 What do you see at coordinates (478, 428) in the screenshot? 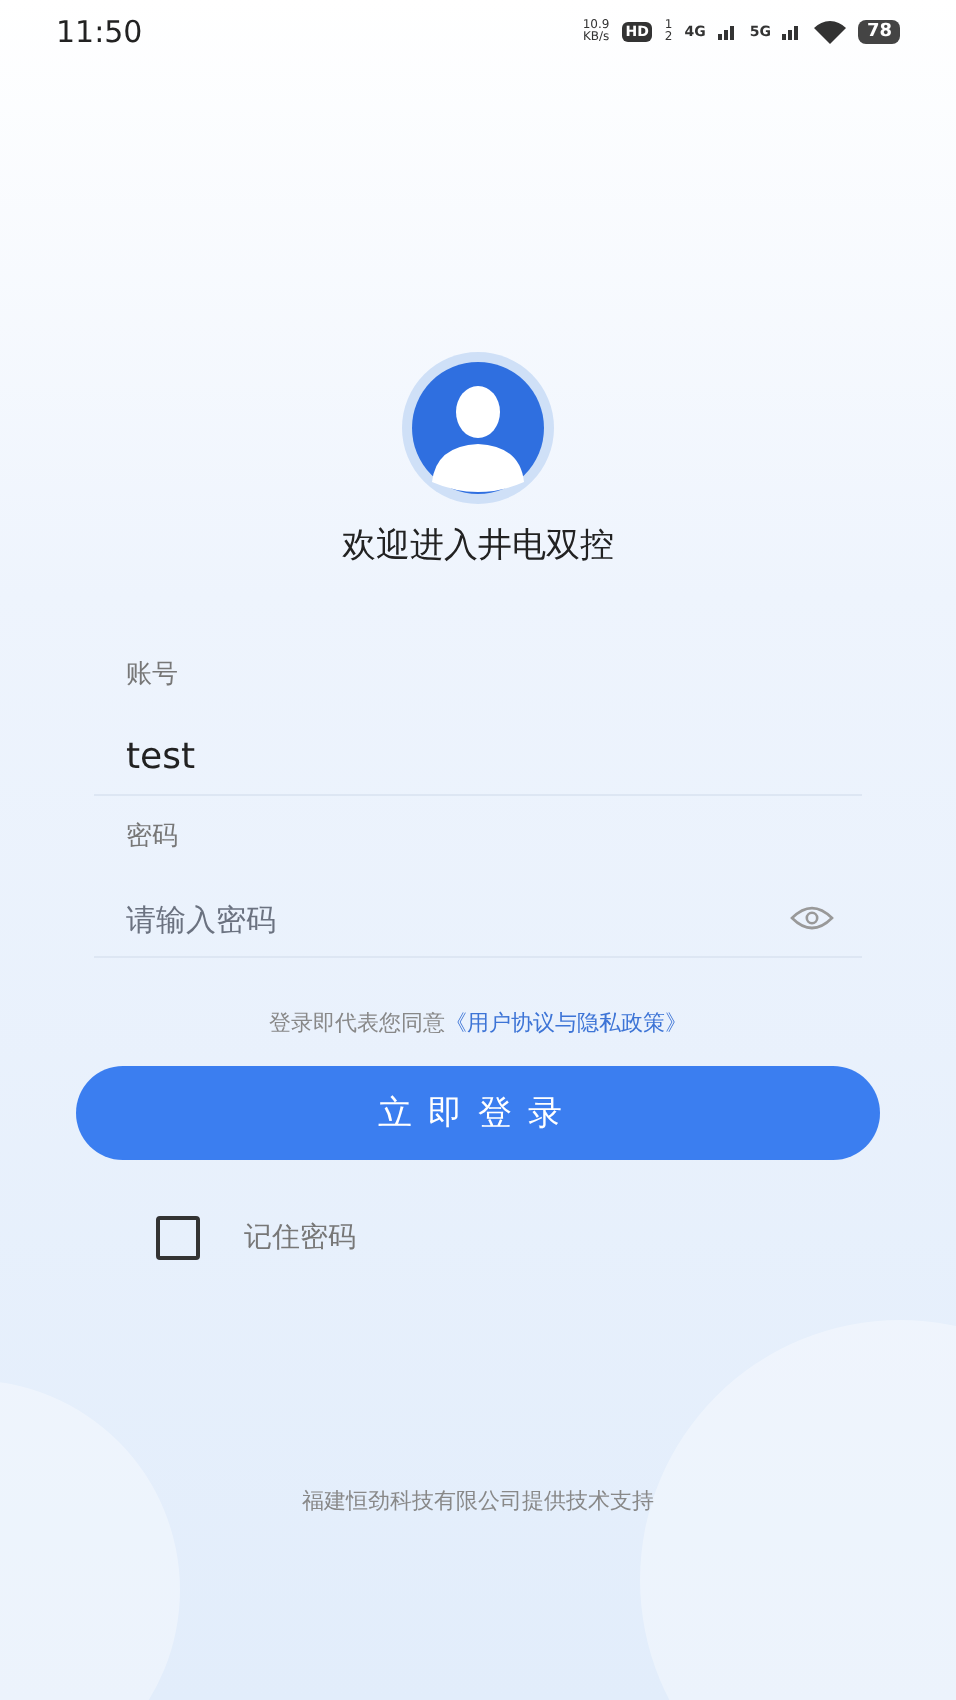
I see `avatar-icon` at bounding box center [478, 428].